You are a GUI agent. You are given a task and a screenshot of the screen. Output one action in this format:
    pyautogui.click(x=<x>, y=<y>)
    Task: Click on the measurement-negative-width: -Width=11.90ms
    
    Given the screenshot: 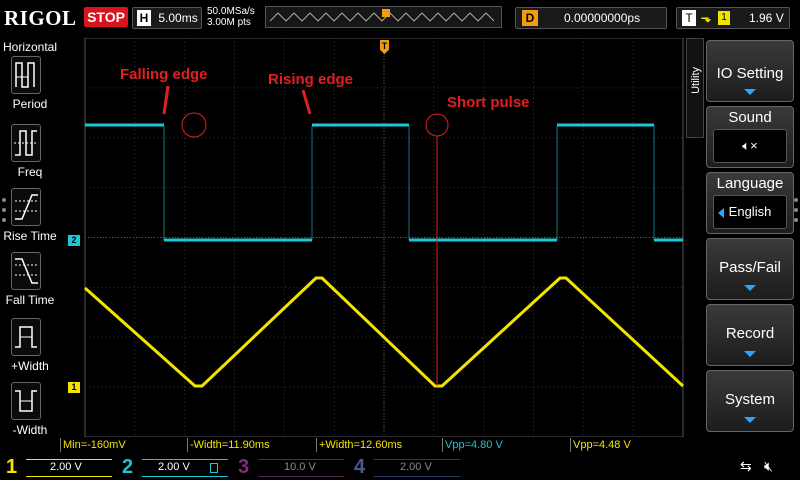 What is the action you would take?
    pyautogui.click(x=251, y=445)
    